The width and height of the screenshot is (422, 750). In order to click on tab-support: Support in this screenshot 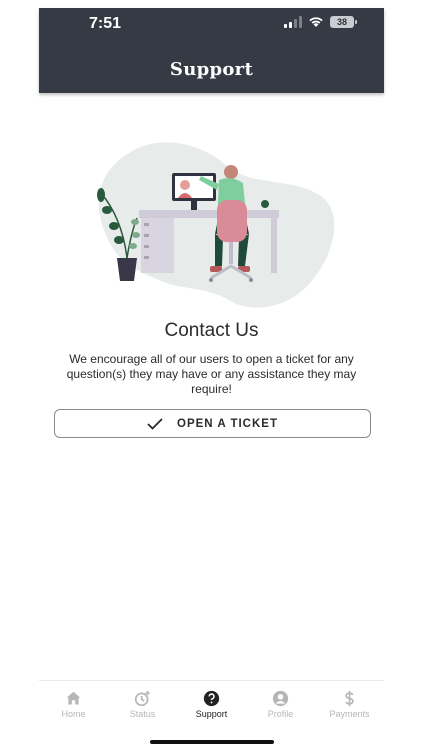, I will do `click(211, 704)`.